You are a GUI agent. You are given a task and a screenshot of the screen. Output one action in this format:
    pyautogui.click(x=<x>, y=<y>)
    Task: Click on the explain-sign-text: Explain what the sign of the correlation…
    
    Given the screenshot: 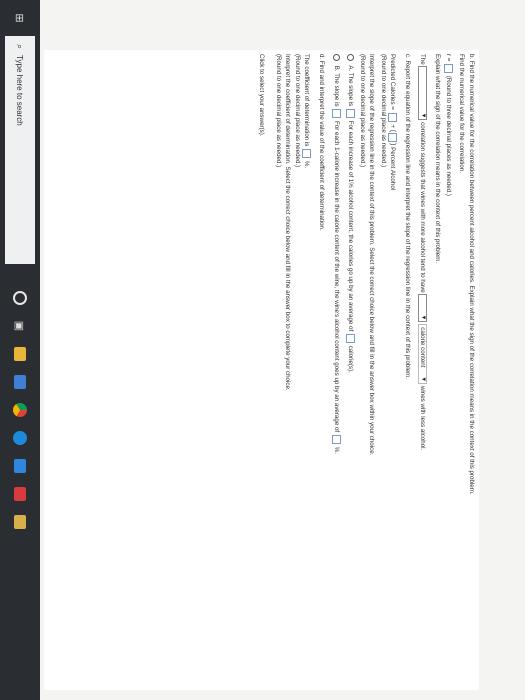 What is the action you would take?
    pyautogui.click(x=437, y=159)
    